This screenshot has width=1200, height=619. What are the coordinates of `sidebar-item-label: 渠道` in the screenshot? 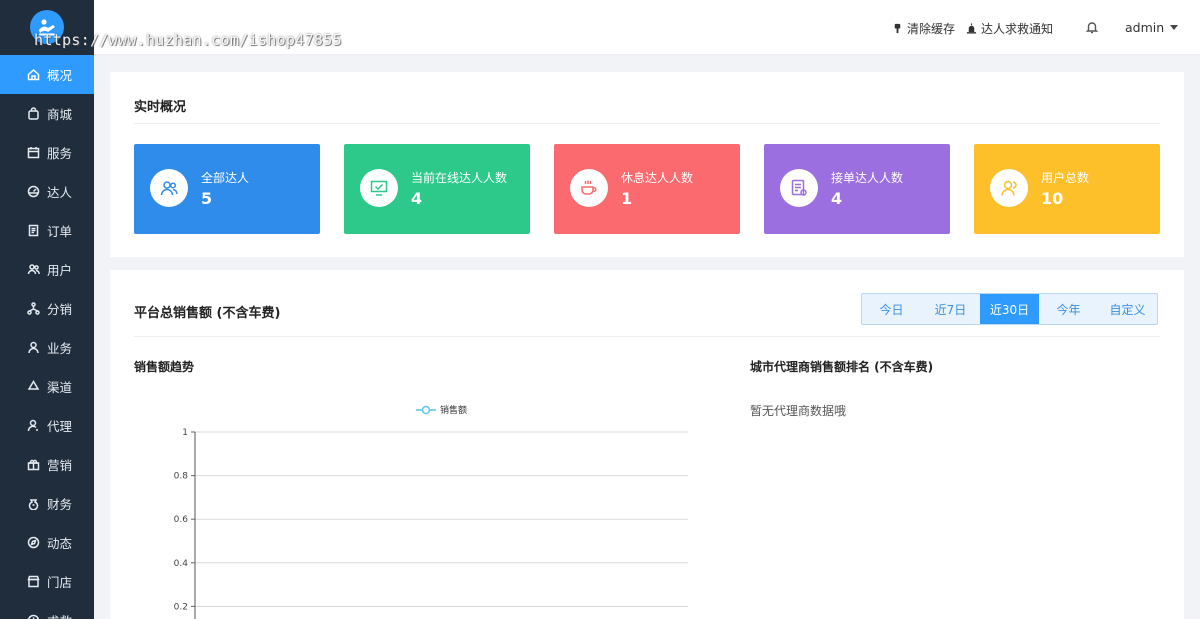 It's located at (60, 387).